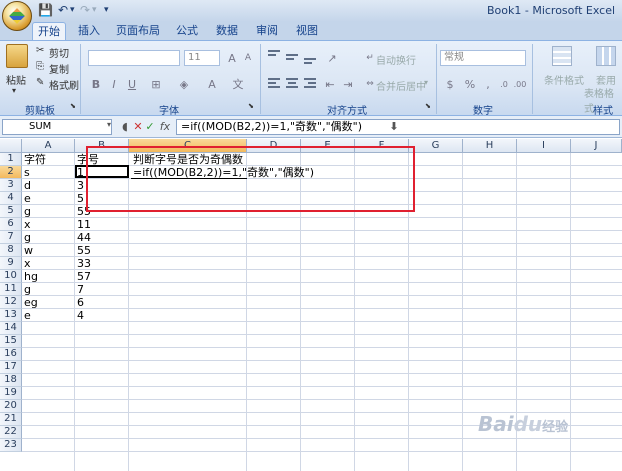 The image size is (622, 471). I want to click on cell-b6: 11, so click(83, 224).